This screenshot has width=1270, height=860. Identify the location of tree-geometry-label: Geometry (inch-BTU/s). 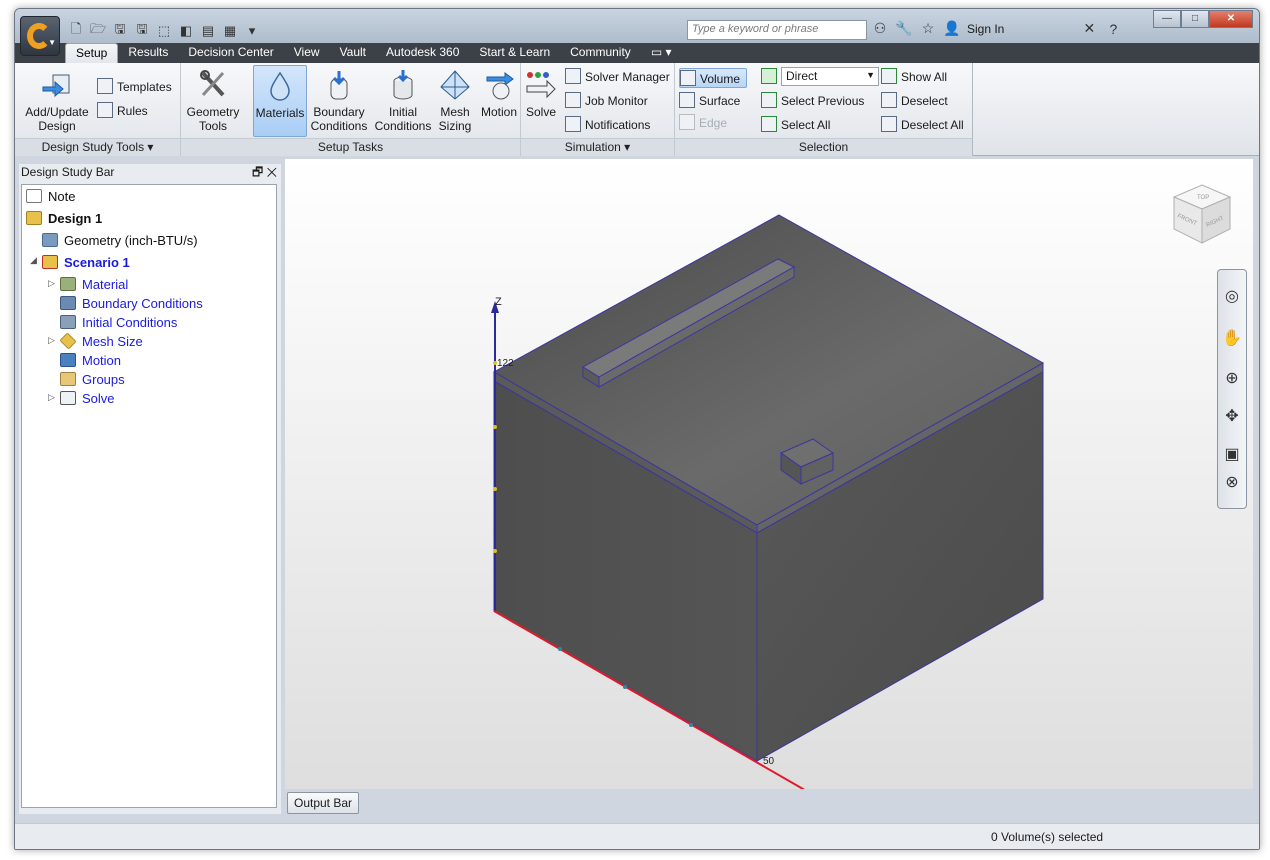
(131, 240).